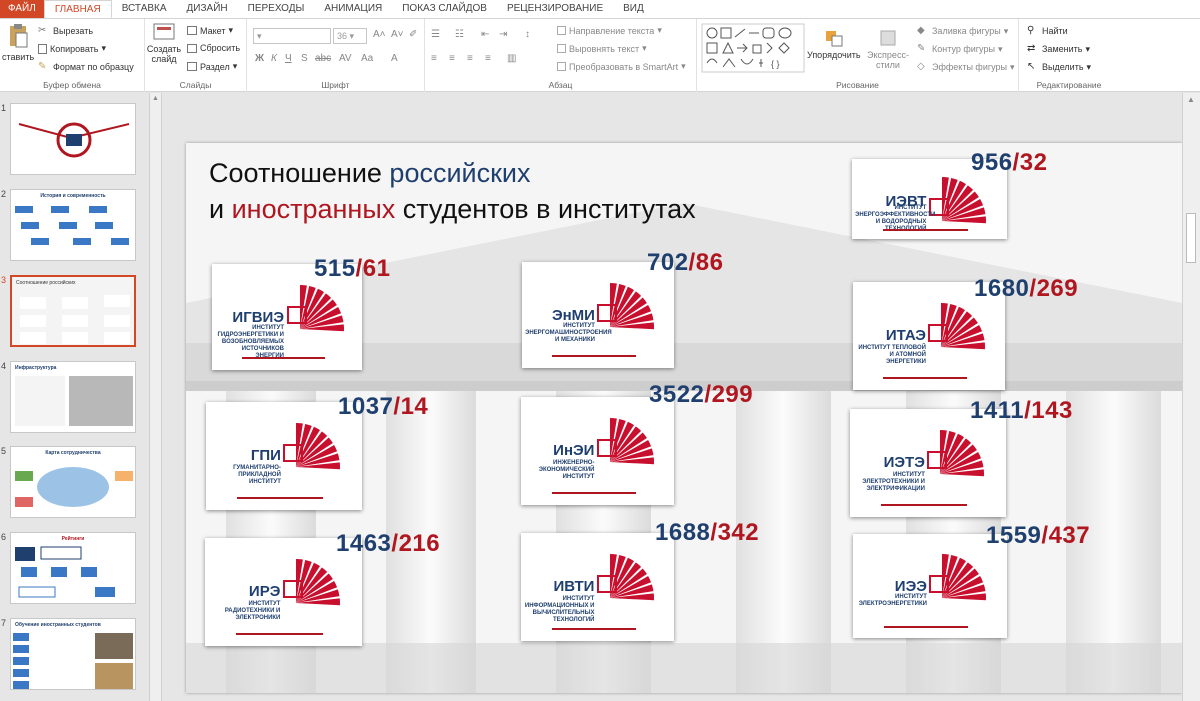 The height and width of the screenshot is (701, 1200). What do you see at coordinates (335, 268) in the screenshot?
I see `russian-students-count: 515` at bounding box center [335, 268].